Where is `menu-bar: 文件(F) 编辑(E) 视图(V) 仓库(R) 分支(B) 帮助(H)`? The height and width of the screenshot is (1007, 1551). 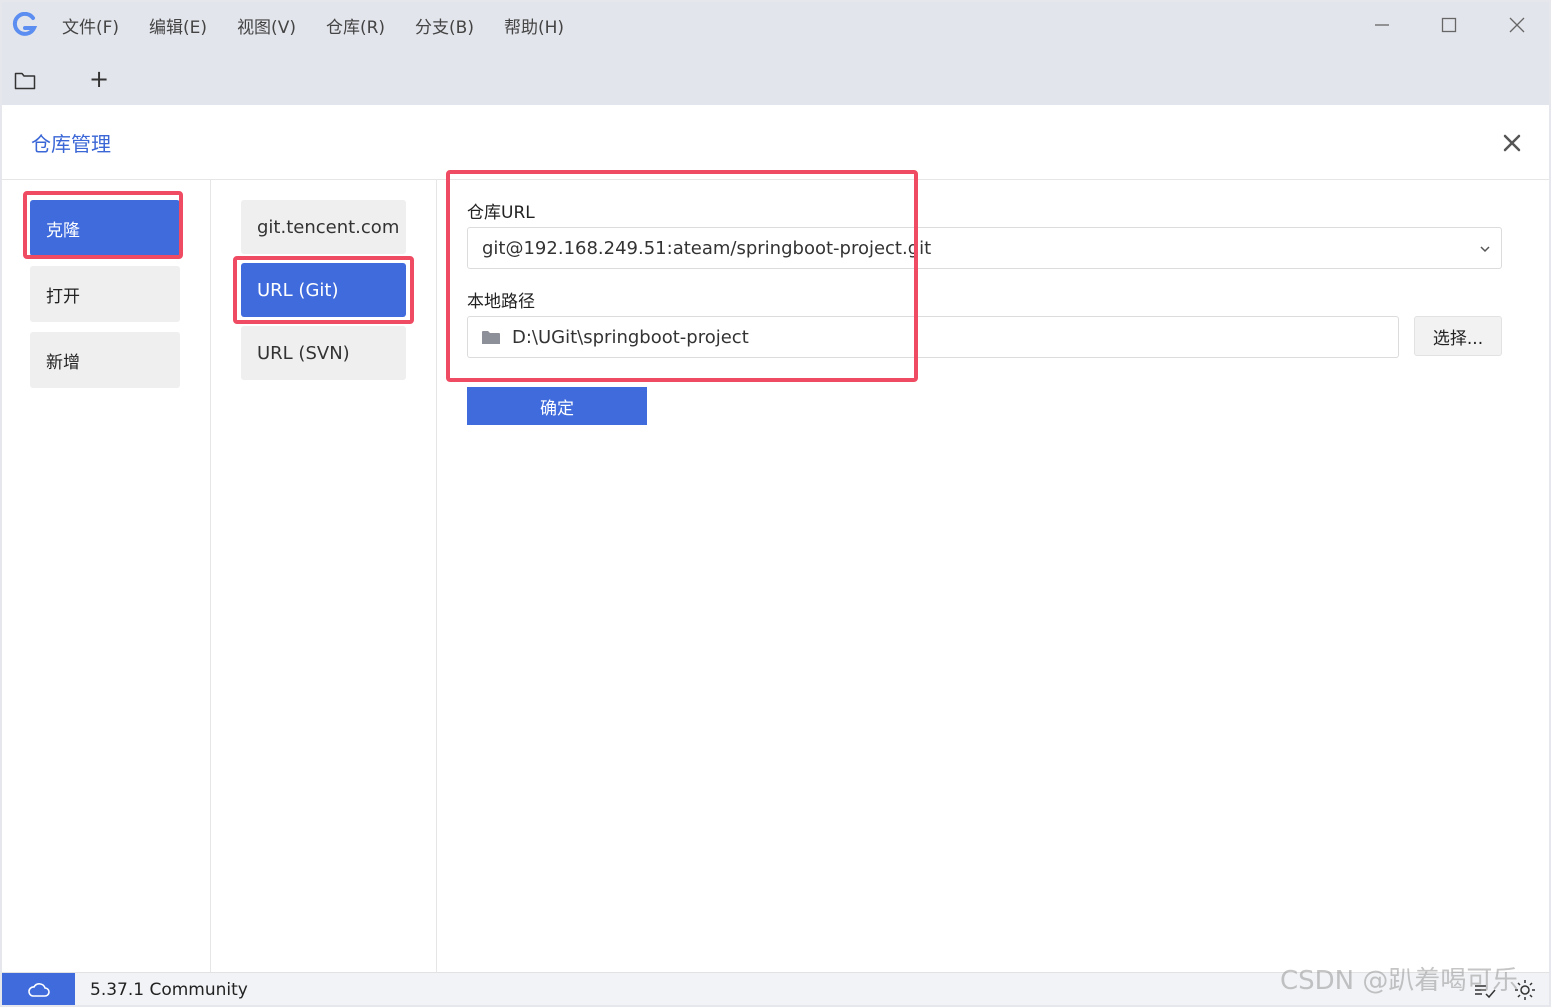
menu-bar: 文件(F) 编辑(E) 视图(V) 仓库(R) 分支(B) 帮助(H) is located at coordinates (328, 25).